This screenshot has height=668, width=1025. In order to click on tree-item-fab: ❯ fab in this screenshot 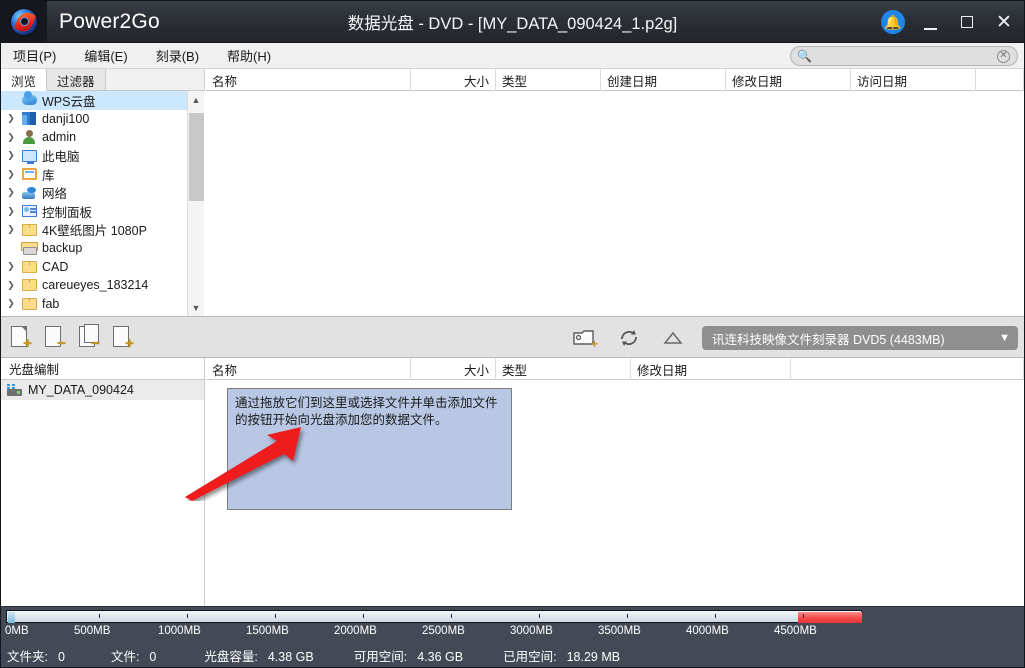, I will do `click(94, 304)`.